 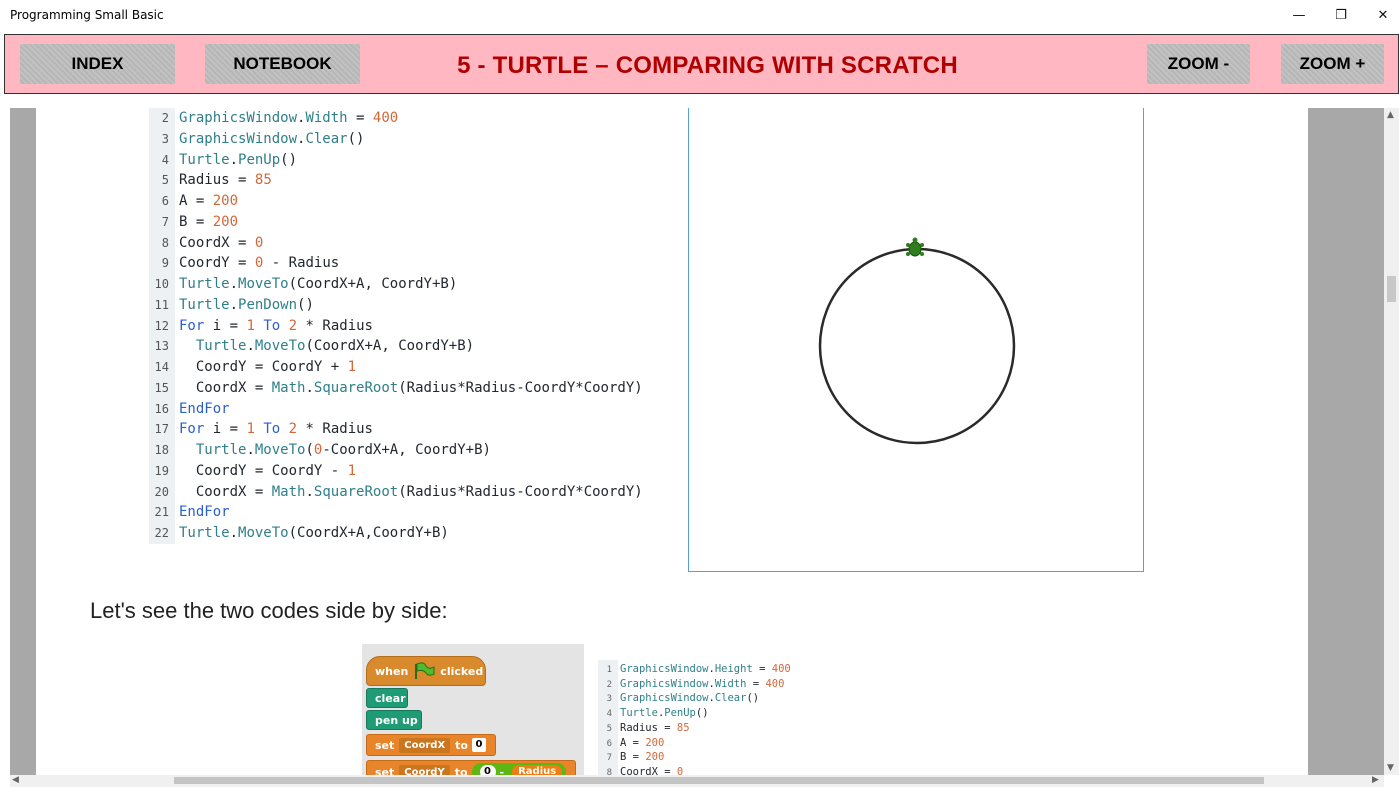 I want to click on notebook-button: NOTEBOOK, so click(x=282, y=64).